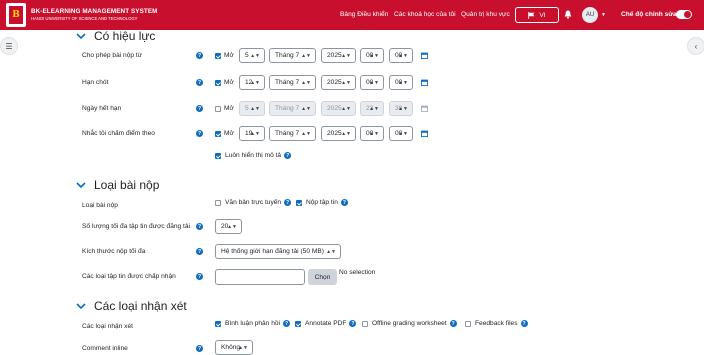 This screenshot has height=355, width=704. I want to click on feedback-comments-label: Bình luận phản hồi, so click(252, 323).